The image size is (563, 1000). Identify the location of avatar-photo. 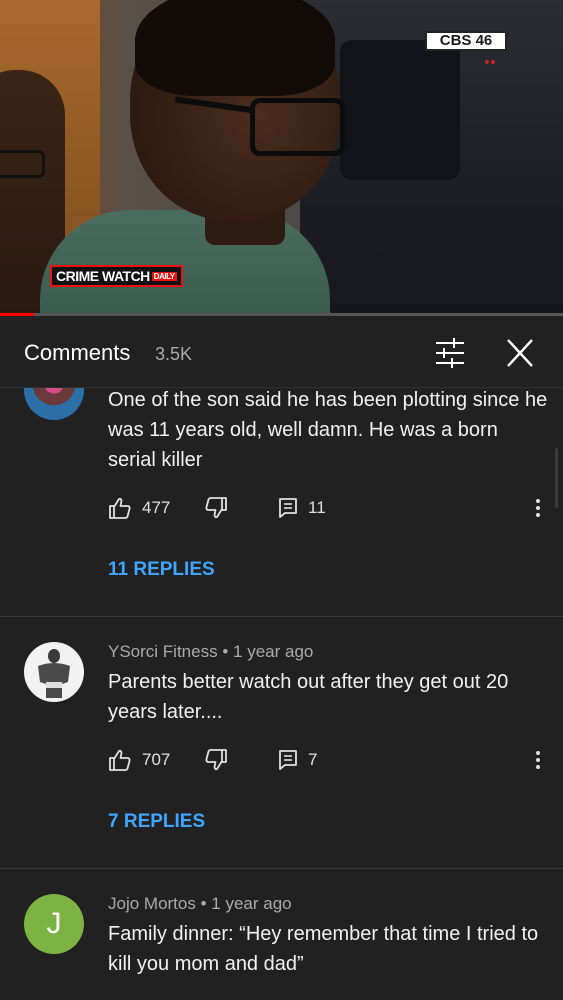
(54, 673).